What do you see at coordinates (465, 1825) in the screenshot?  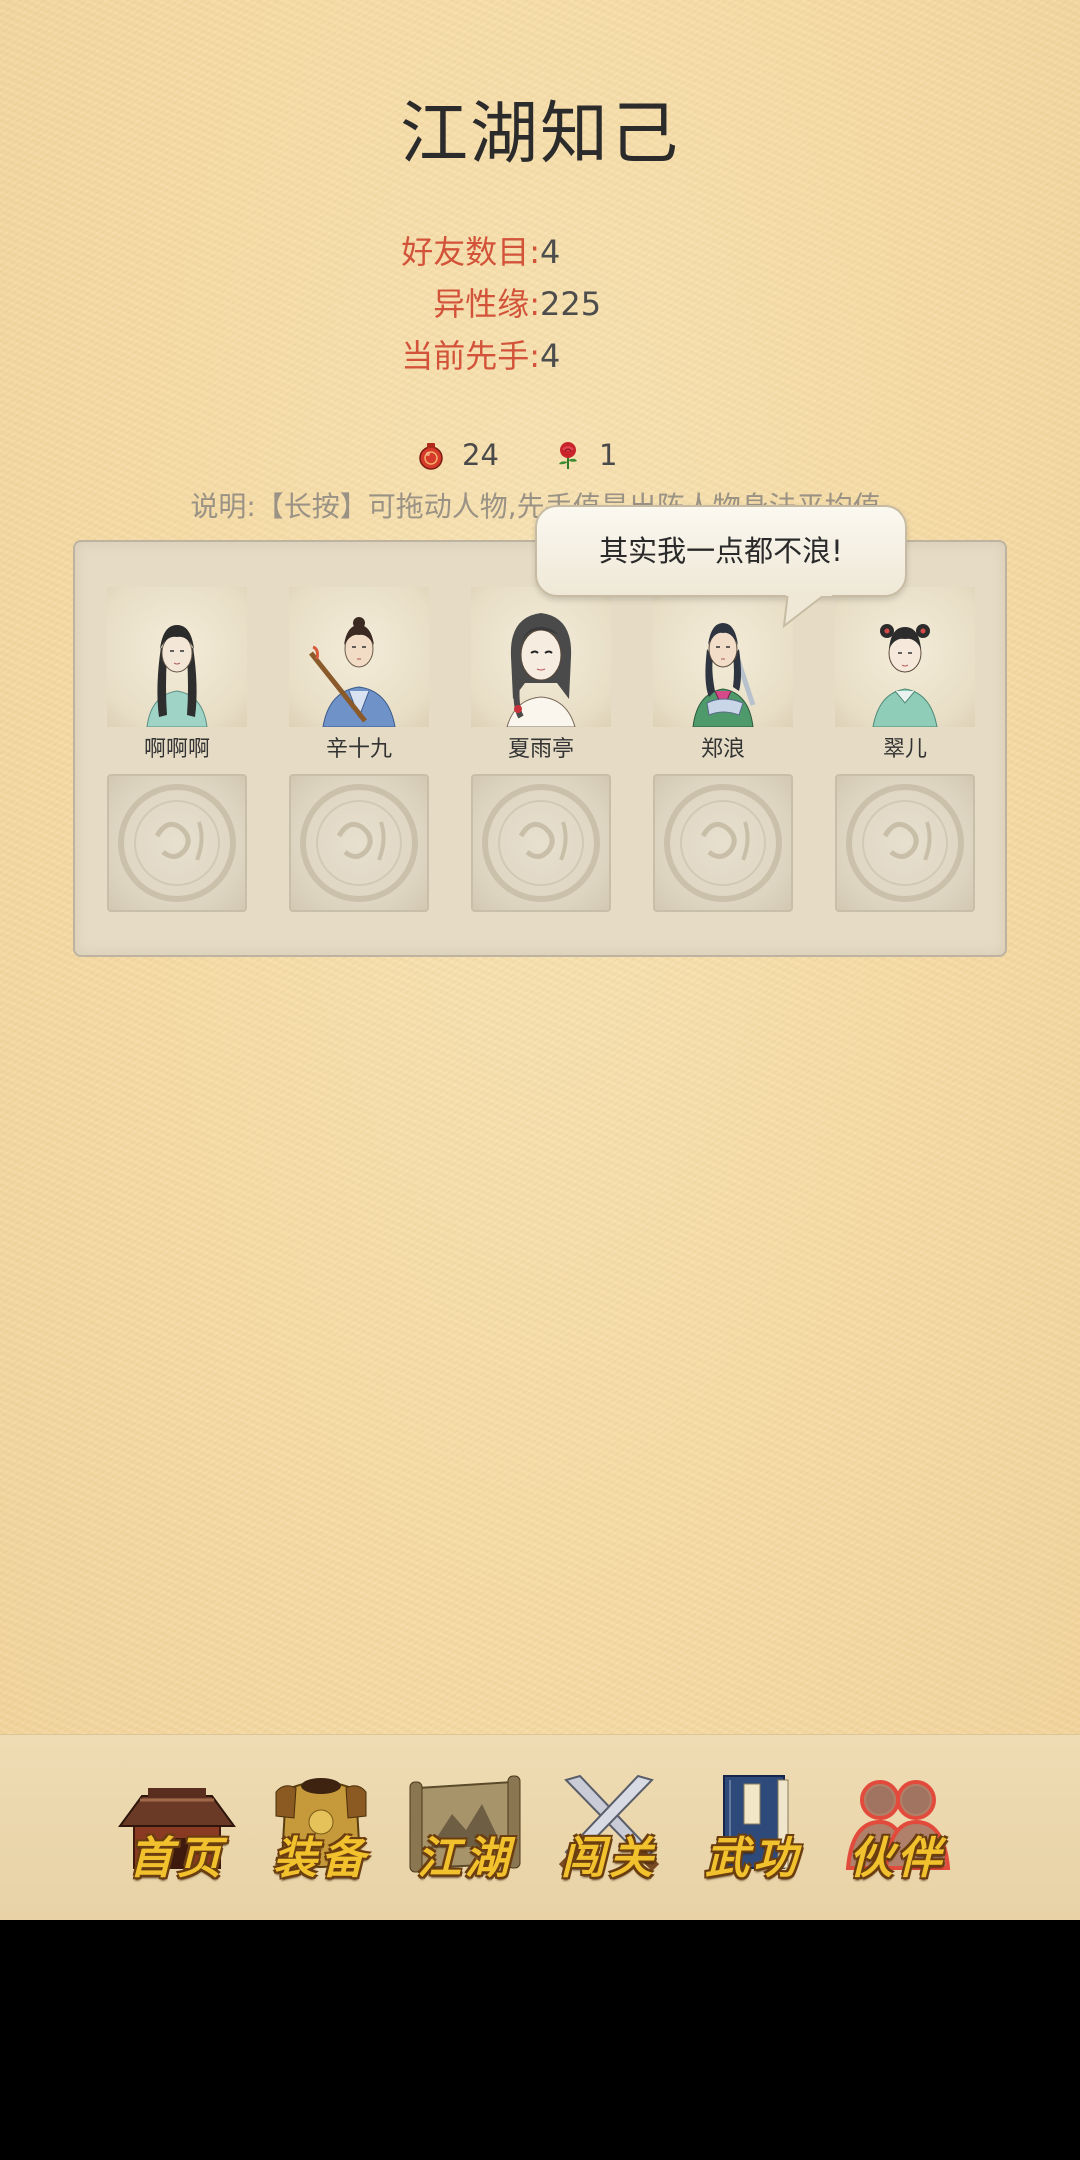 I see `nav-jianghu-button: 江湖` at bounding box center [465, 1825].